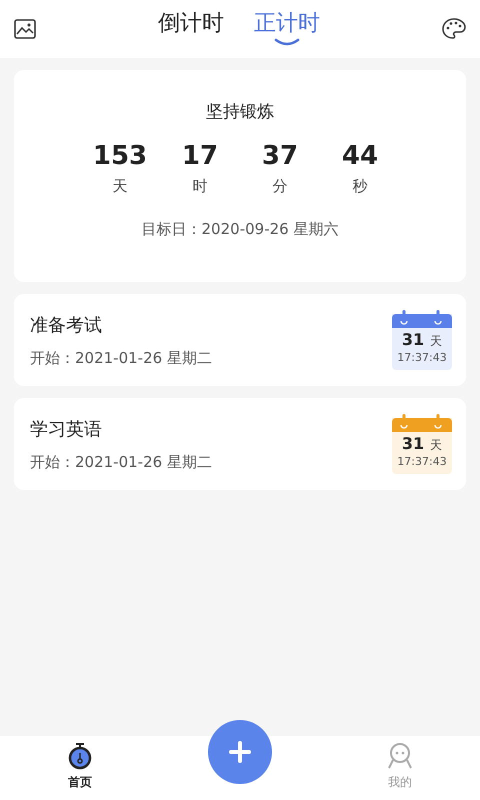 Image resolution: width=480 pixels, height=800 pixels. I want to click on event-title: 学习英语, so click(66, 429).